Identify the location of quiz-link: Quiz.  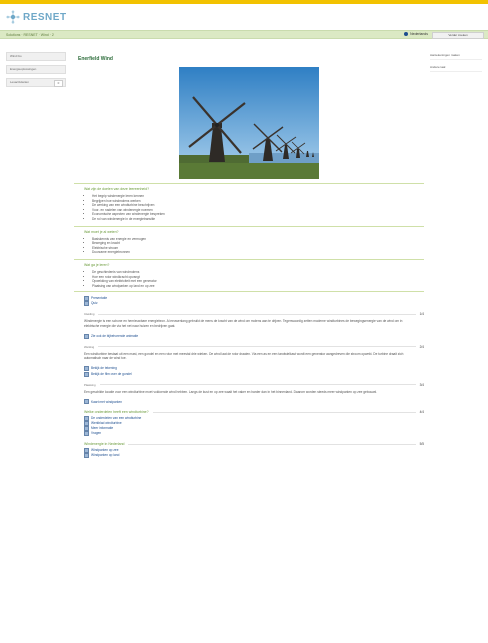
(254, 304).